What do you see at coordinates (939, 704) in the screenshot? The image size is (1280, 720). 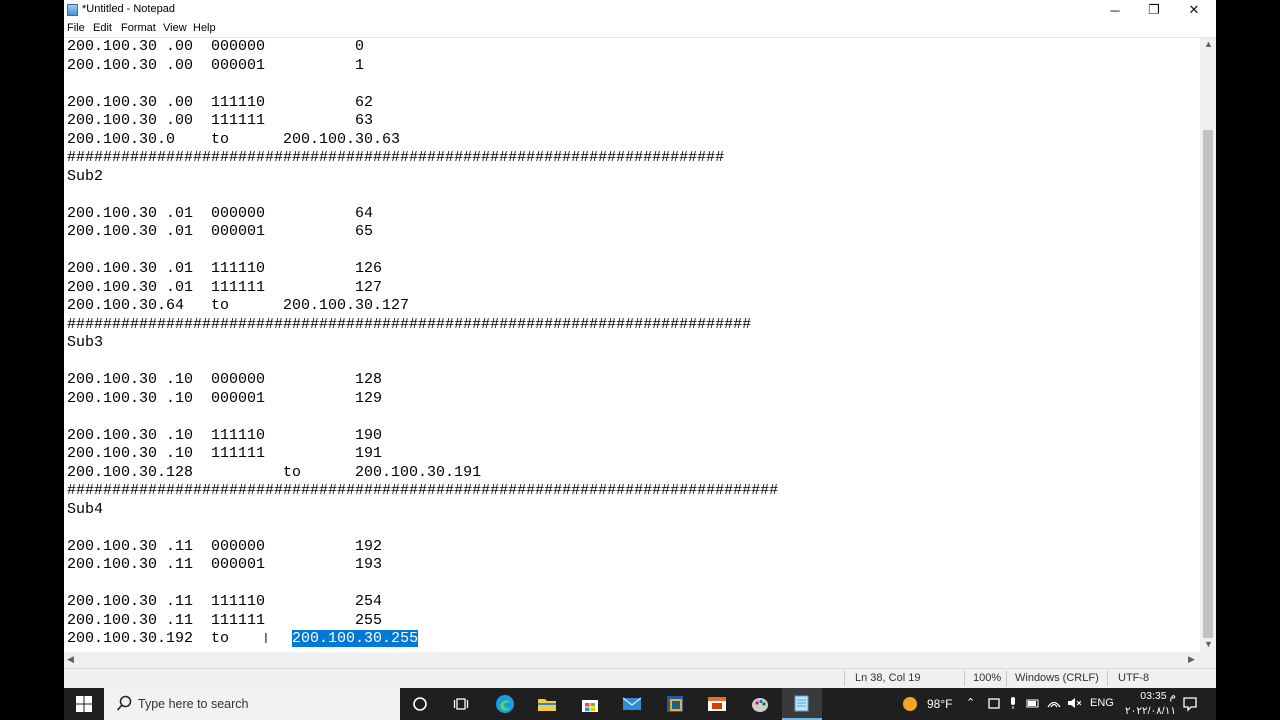 I see `weather-temperature: 98°F` at bounding box center [939, 704].